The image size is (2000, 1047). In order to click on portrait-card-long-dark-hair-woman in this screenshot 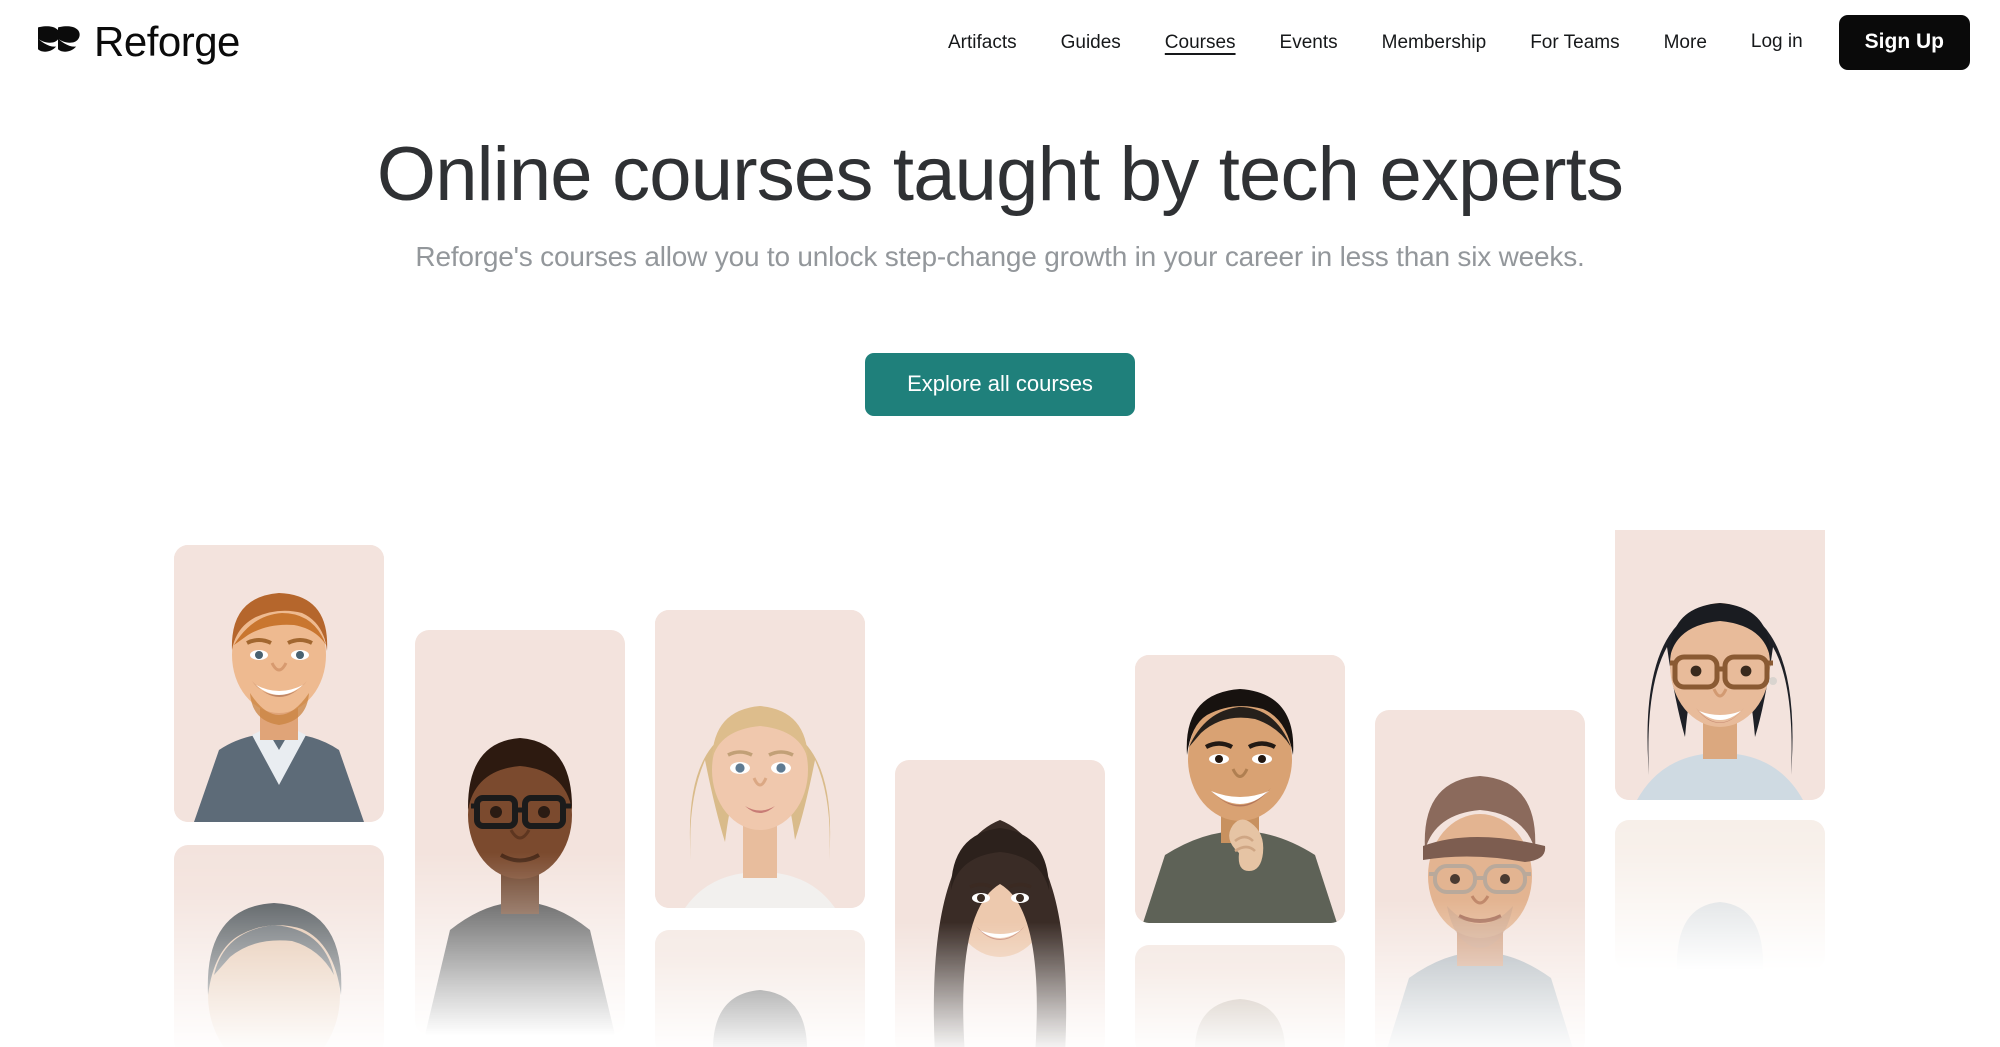, I will do `click(1000, 903)`.